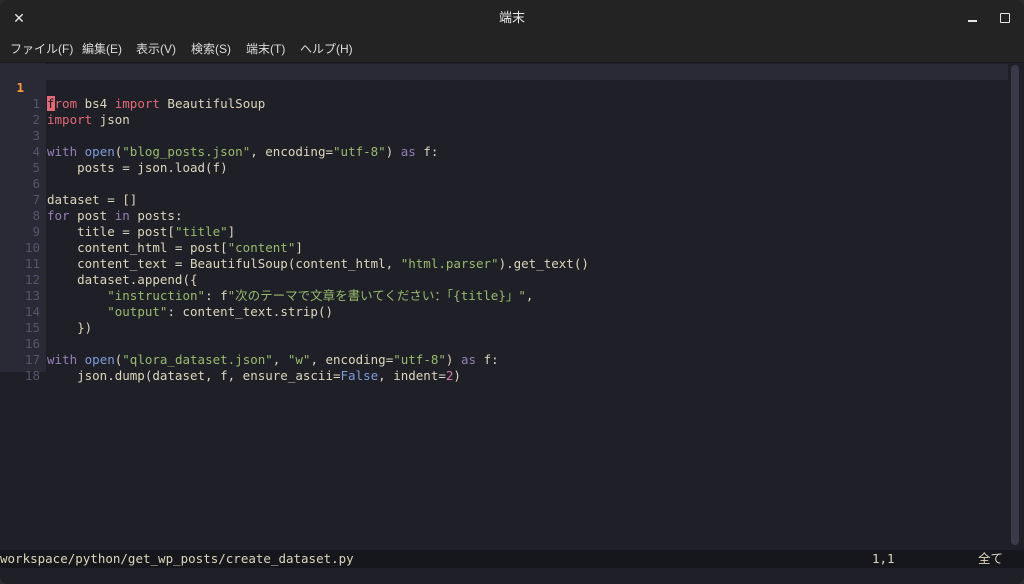 Image resolution: width=1024 pixels, height=584 pixels. I want to click on code-line: 11 dataset.append({, so click(504, 263).